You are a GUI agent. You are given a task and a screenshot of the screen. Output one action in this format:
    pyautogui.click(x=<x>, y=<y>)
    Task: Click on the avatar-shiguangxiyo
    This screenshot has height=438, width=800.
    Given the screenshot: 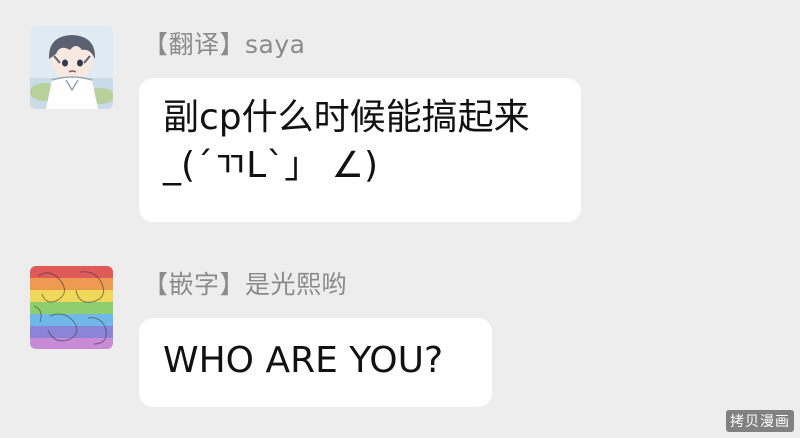 What is the action you would take?
    pyautogui.click(x=71, y=307)
    